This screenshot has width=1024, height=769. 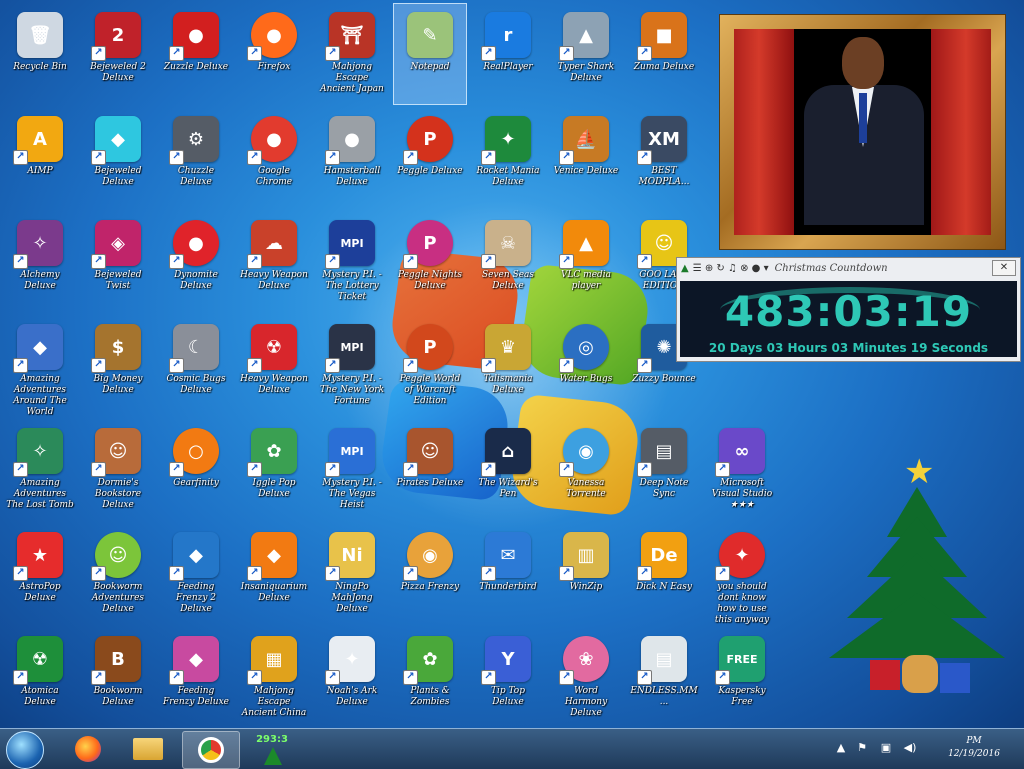 I want to click on desktop-icon: ☢ ↗ Heavy Weapon Deluxe, so click(x=274, y=366).